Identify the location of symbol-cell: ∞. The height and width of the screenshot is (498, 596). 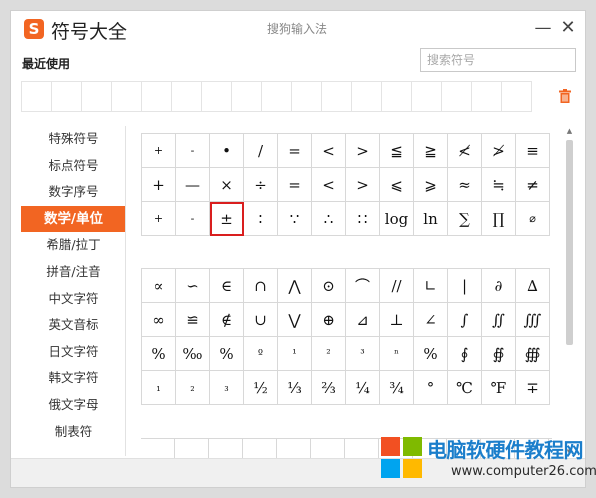
(159, 320).